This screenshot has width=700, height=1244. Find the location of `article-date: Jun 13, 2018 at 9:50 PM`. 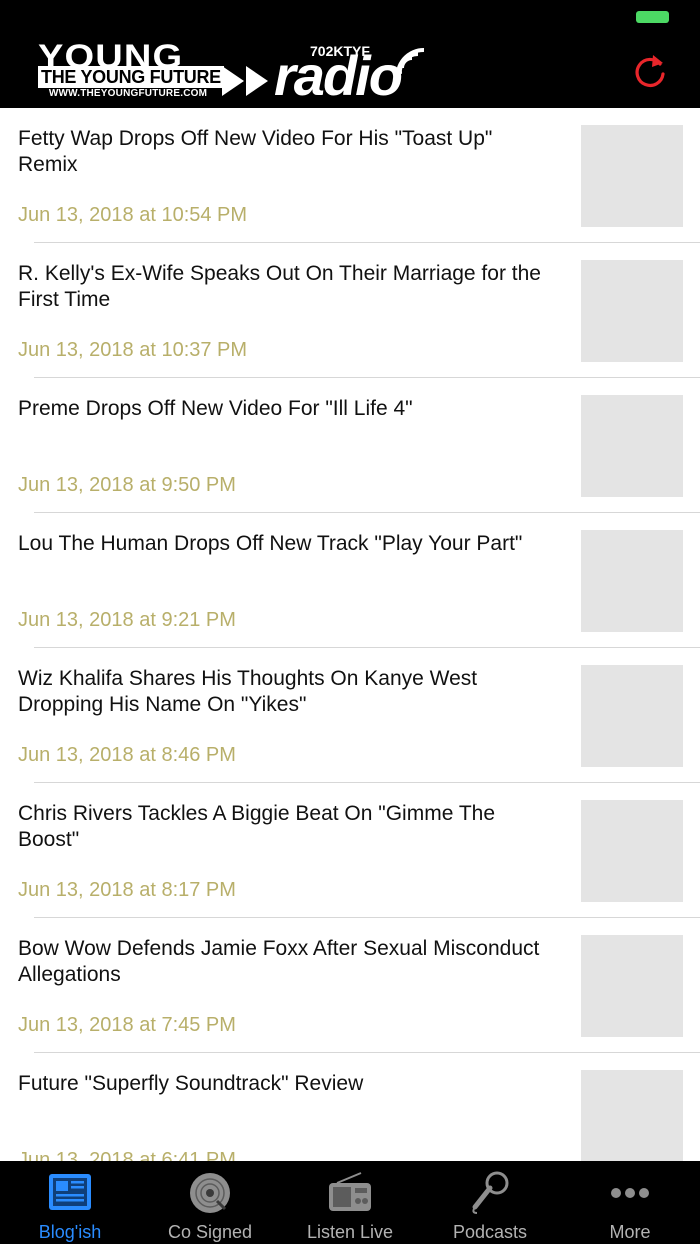

article-date: Jun 13, 2018 at 9:50 PM is located at coordinates (127, 485).